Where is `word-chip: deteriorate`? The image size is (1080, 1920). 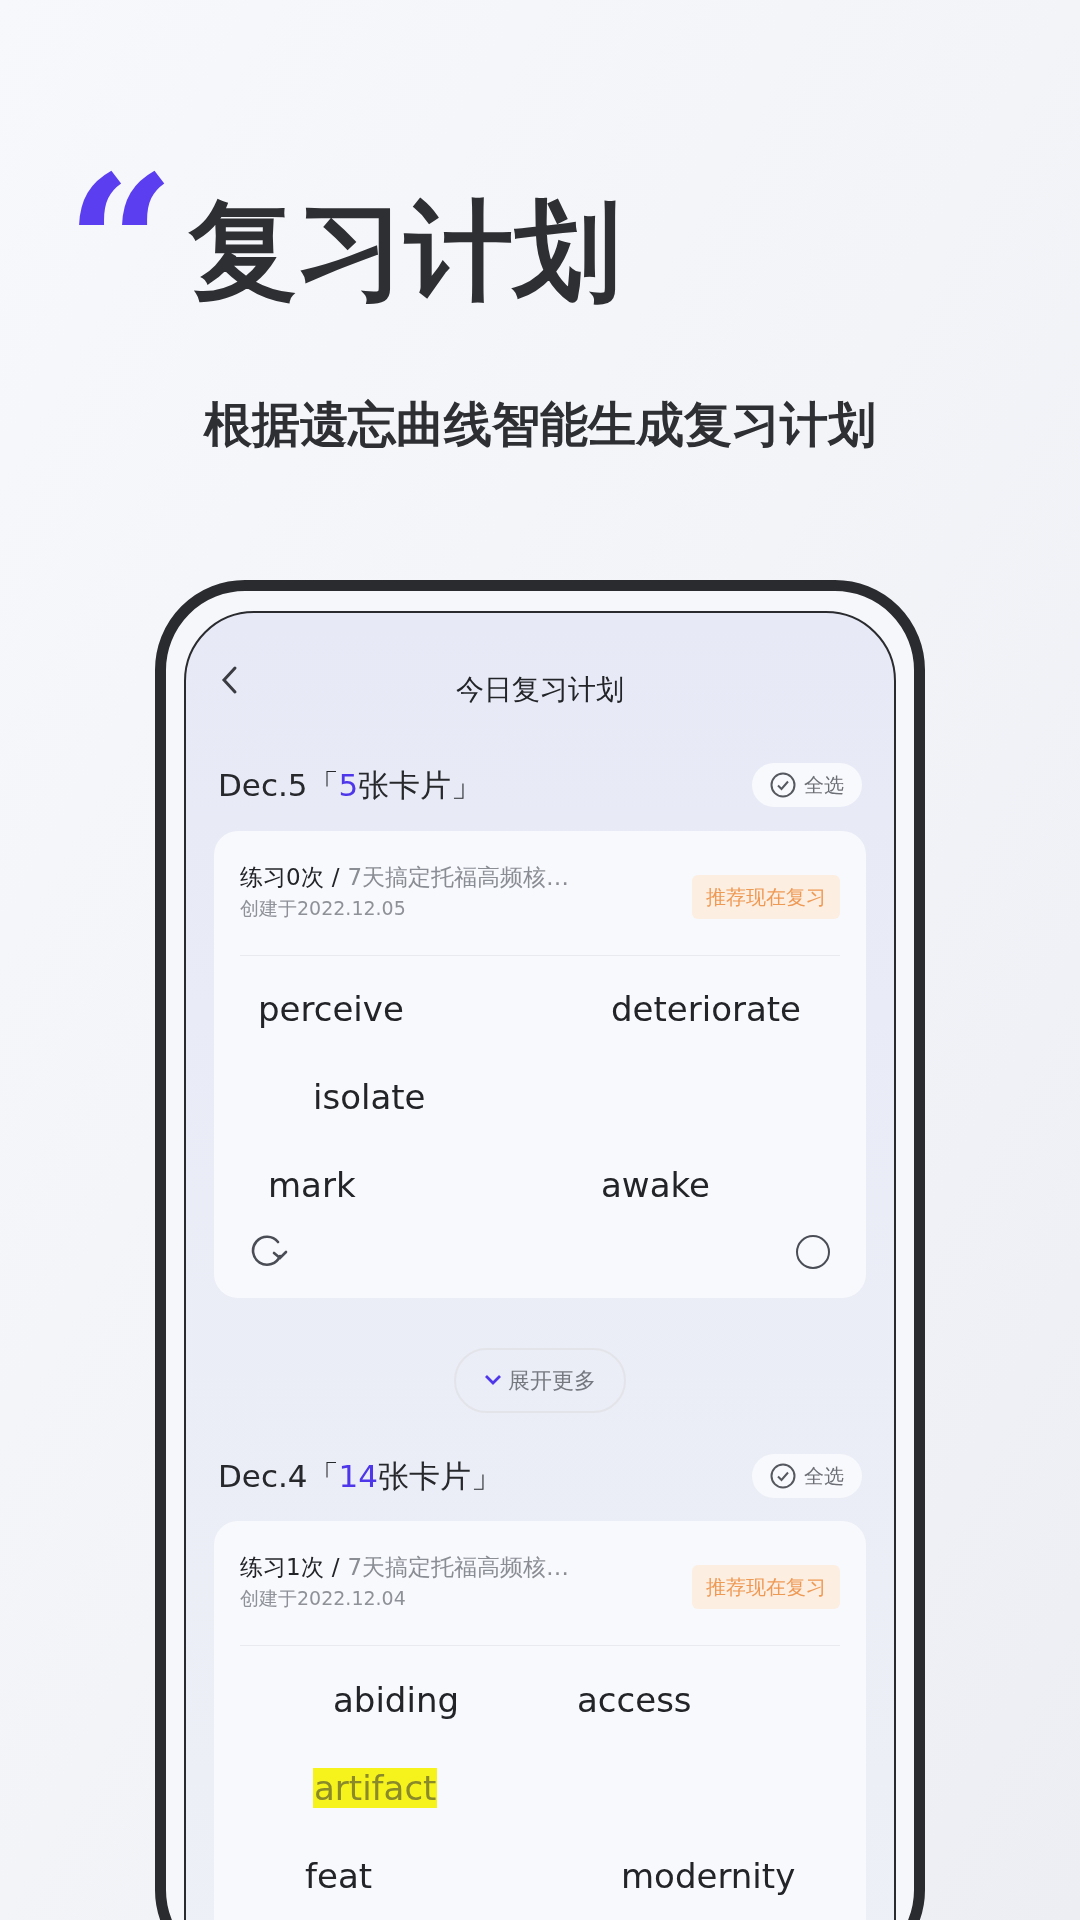
word-chip: deteriorate is located at coordinates (706, 1009).